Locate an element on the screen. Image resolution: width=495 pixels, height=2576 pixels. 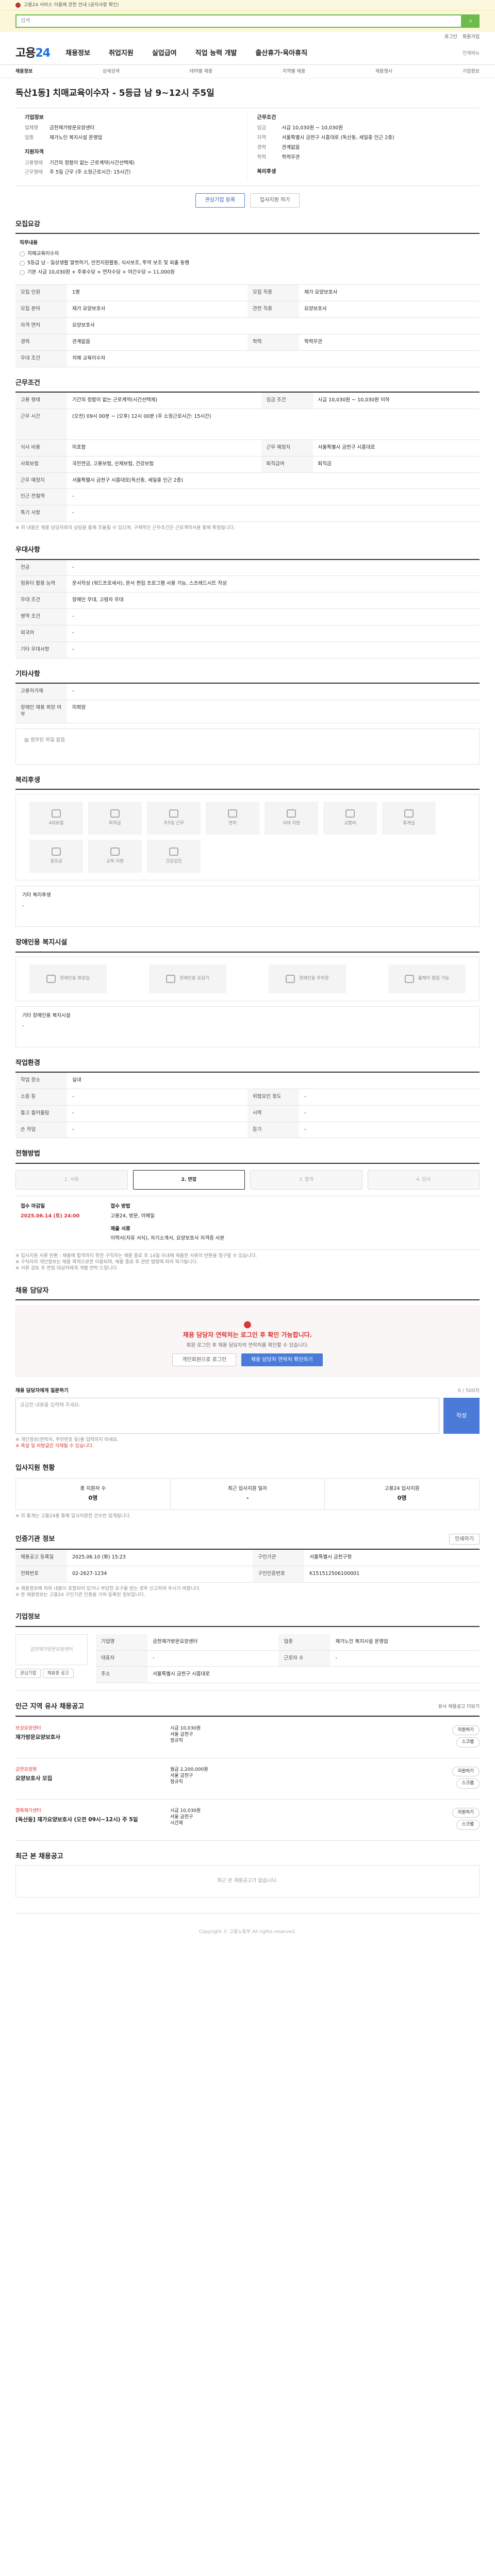
table-row: 들고 들어올림 - 시력 - is located at coordinates (247, 1113).